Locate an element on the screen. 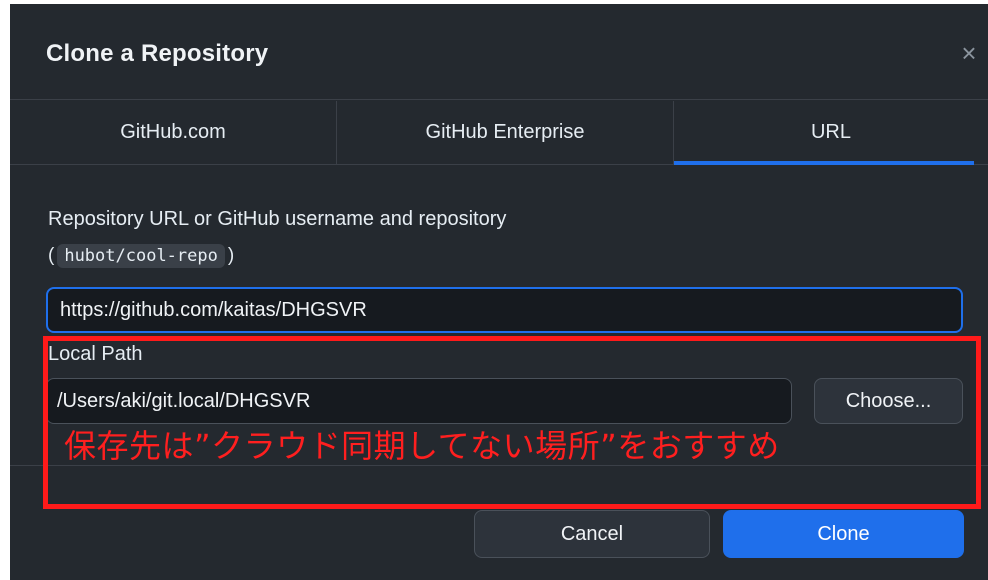  tab-github-enterprise: GitHub Enterprise is located at coordinates (505, 132).